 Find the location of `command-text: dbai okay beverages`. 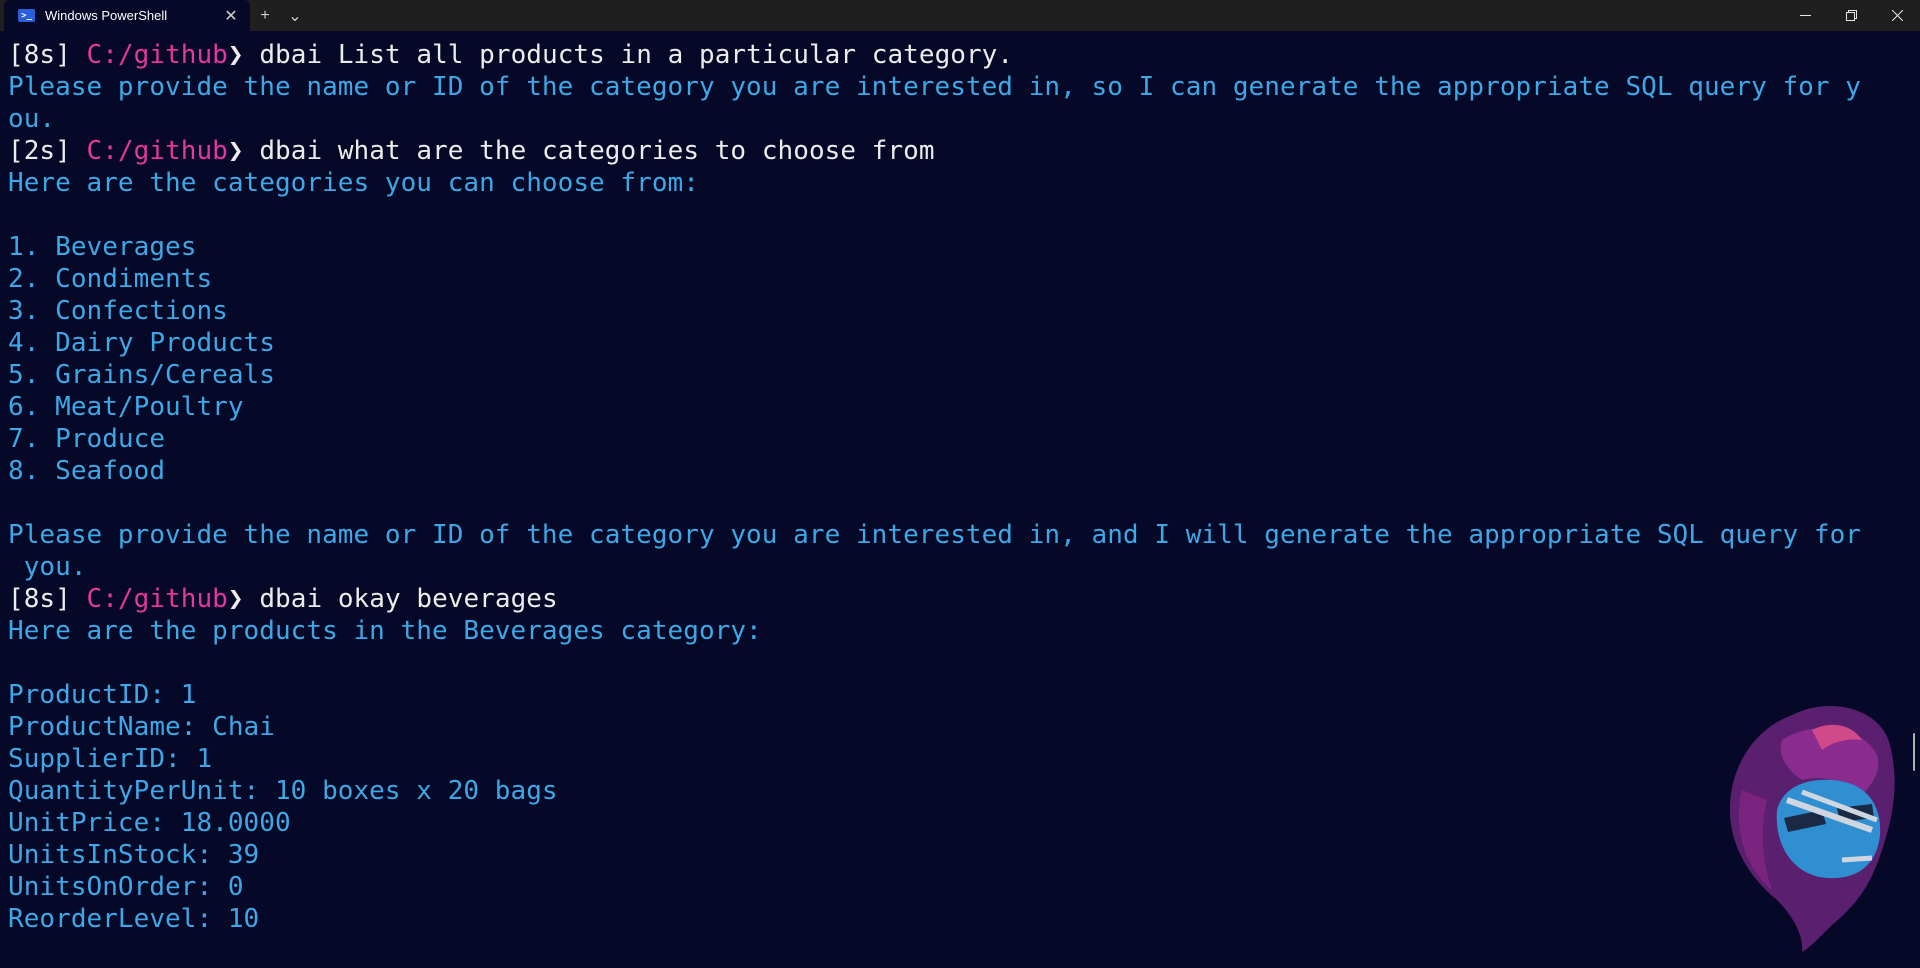

command-text: dbai okay beverages is located at coordinates (408, 599).